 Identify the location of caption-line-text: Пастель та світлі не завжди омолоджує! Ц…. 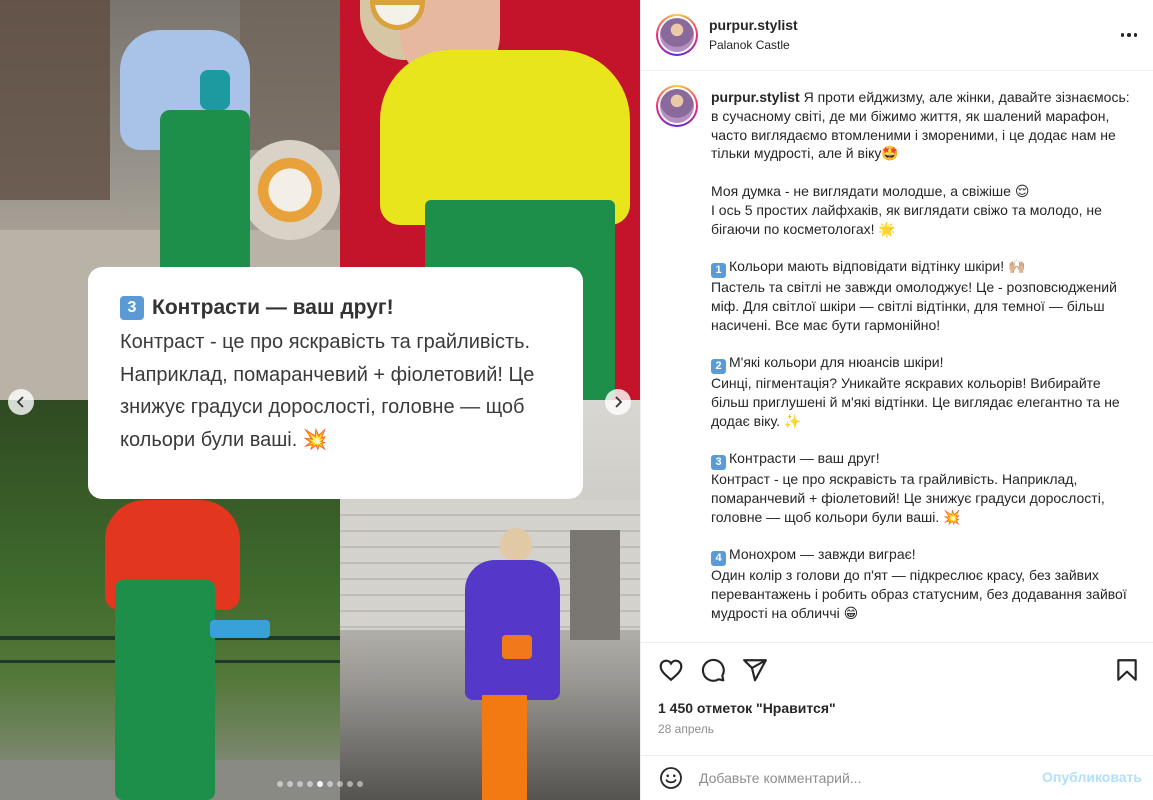
(914, 306).